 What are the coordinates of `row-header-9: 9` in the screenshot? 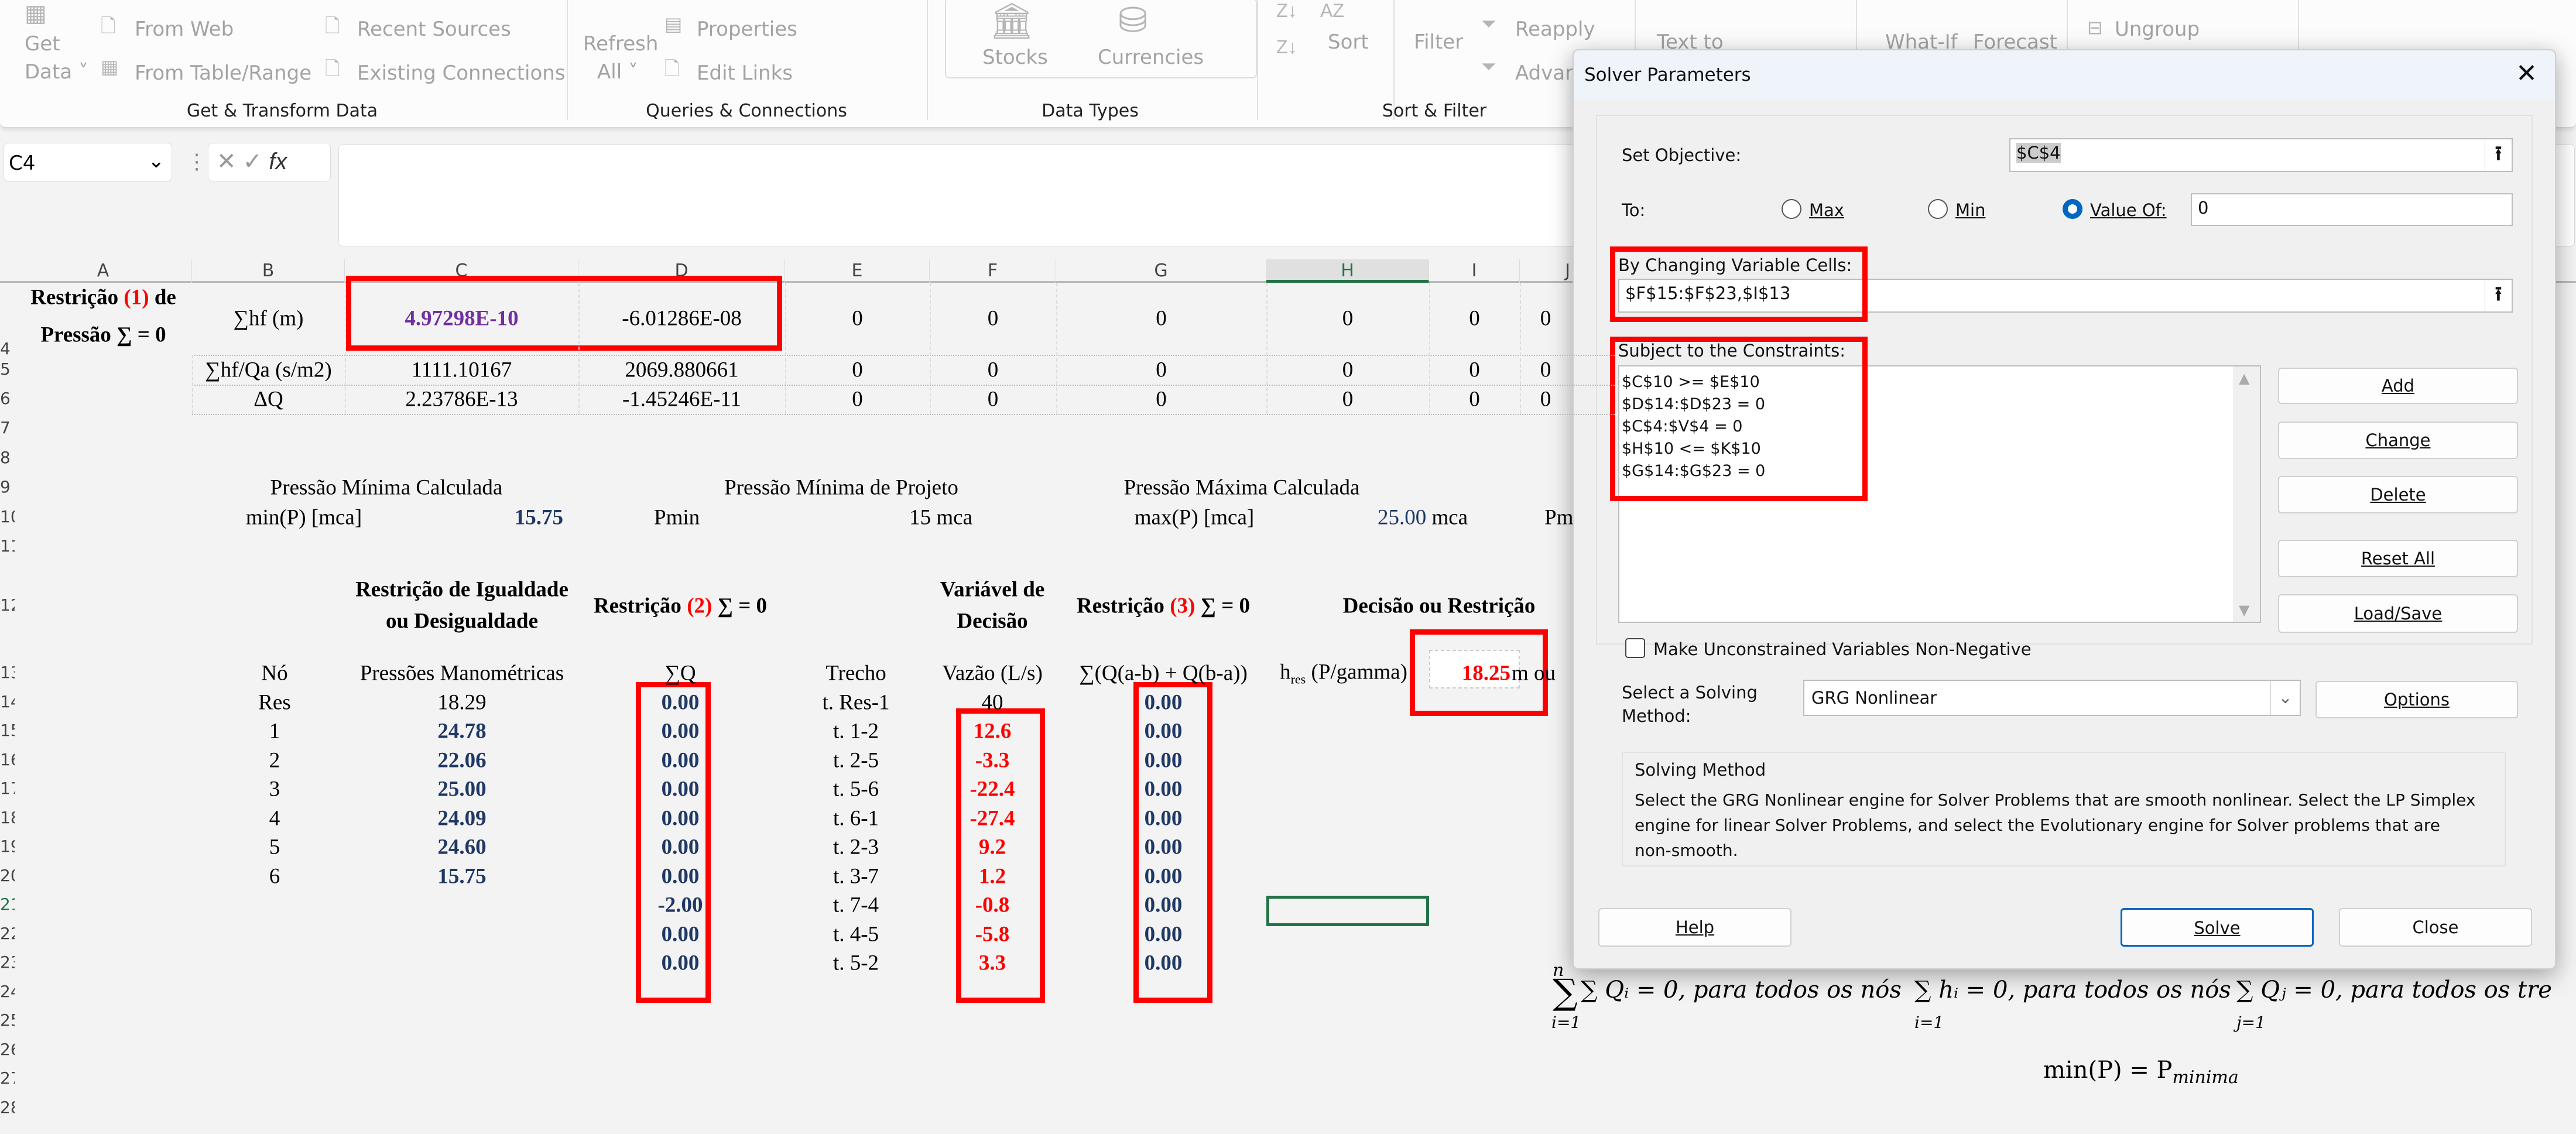 It's located at (7, 487).